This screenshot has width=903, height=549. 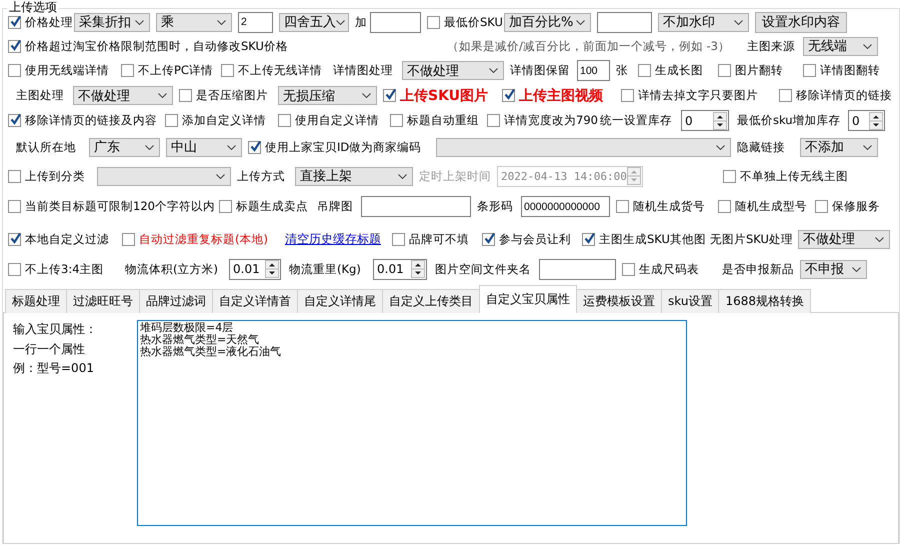 I want to click on dropdown: 乘, so click(x=194, y=22).